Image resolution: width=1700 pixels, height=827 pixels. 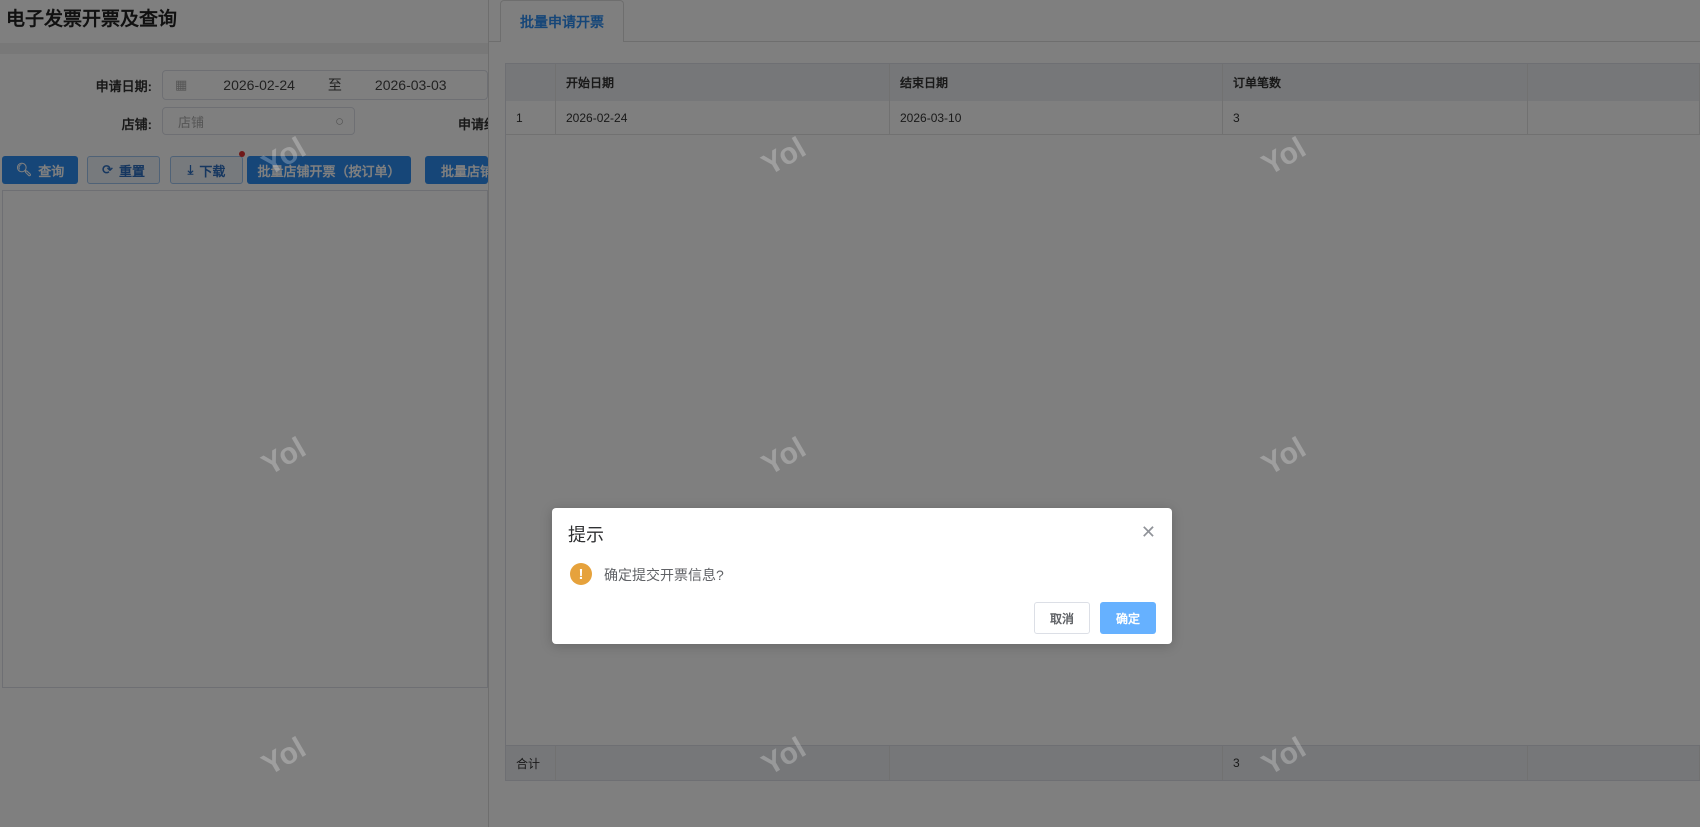 I want to click on cancel-button: 取消, so click(x=1062, y=618).